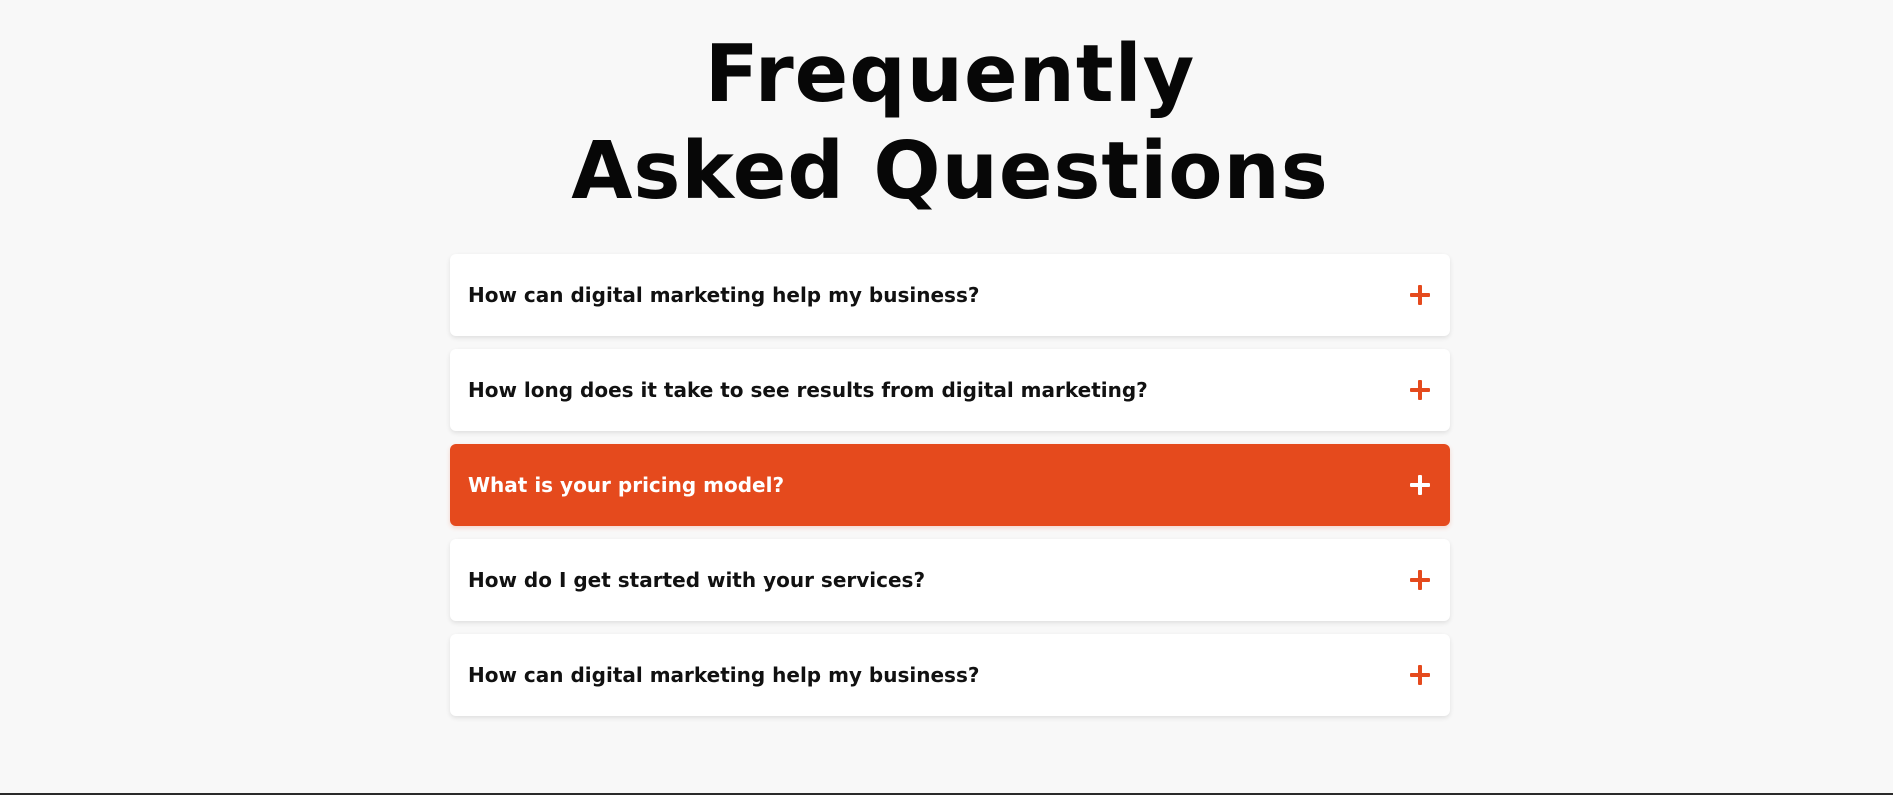 The image size is (1893, 795). Describe the element at coordinates (697, 580) in the screenshot. I see `faq-question-4: How do I get started with your services?` at that location.